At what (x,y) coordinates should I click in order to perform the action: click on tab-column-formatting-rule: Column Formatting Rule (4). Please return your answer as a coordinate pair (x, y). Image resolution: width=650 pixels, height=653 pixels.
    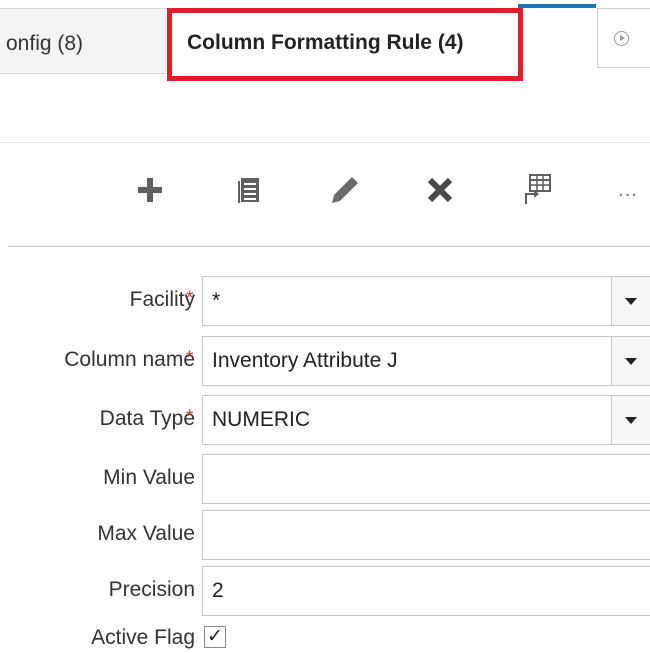
    Looking at the image, I should click on (382, 38).